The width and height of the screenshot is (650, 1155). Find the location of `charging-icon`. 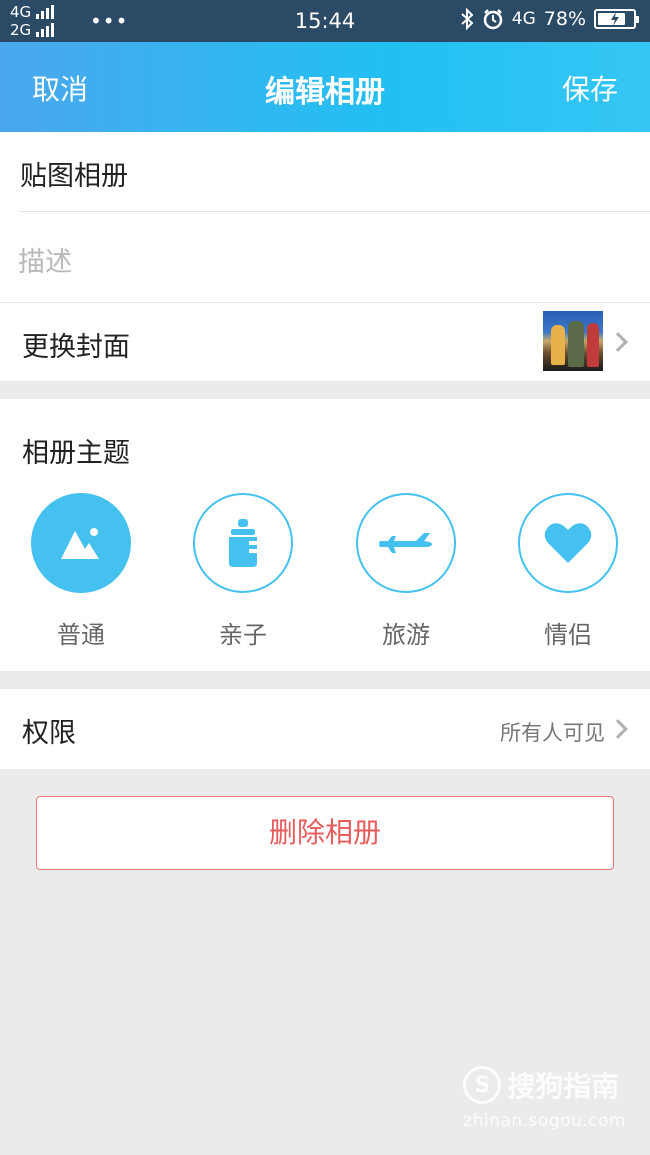

charging-icon is located at coordinates (615, 19).